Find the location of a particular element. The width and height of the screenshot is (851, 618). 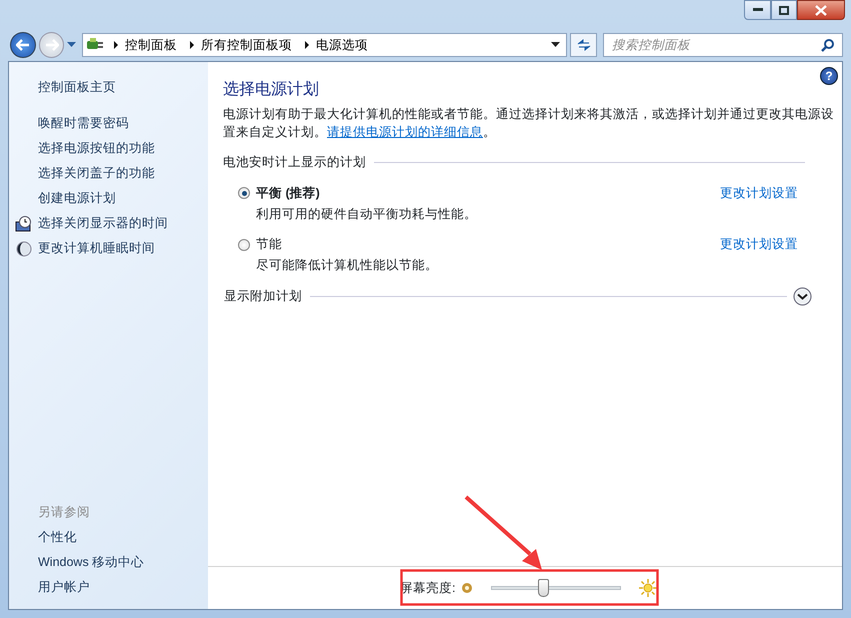

plan-description: 利用可用的硬件自动平衡功耗与性能。 is located at coordinates (367, 214).